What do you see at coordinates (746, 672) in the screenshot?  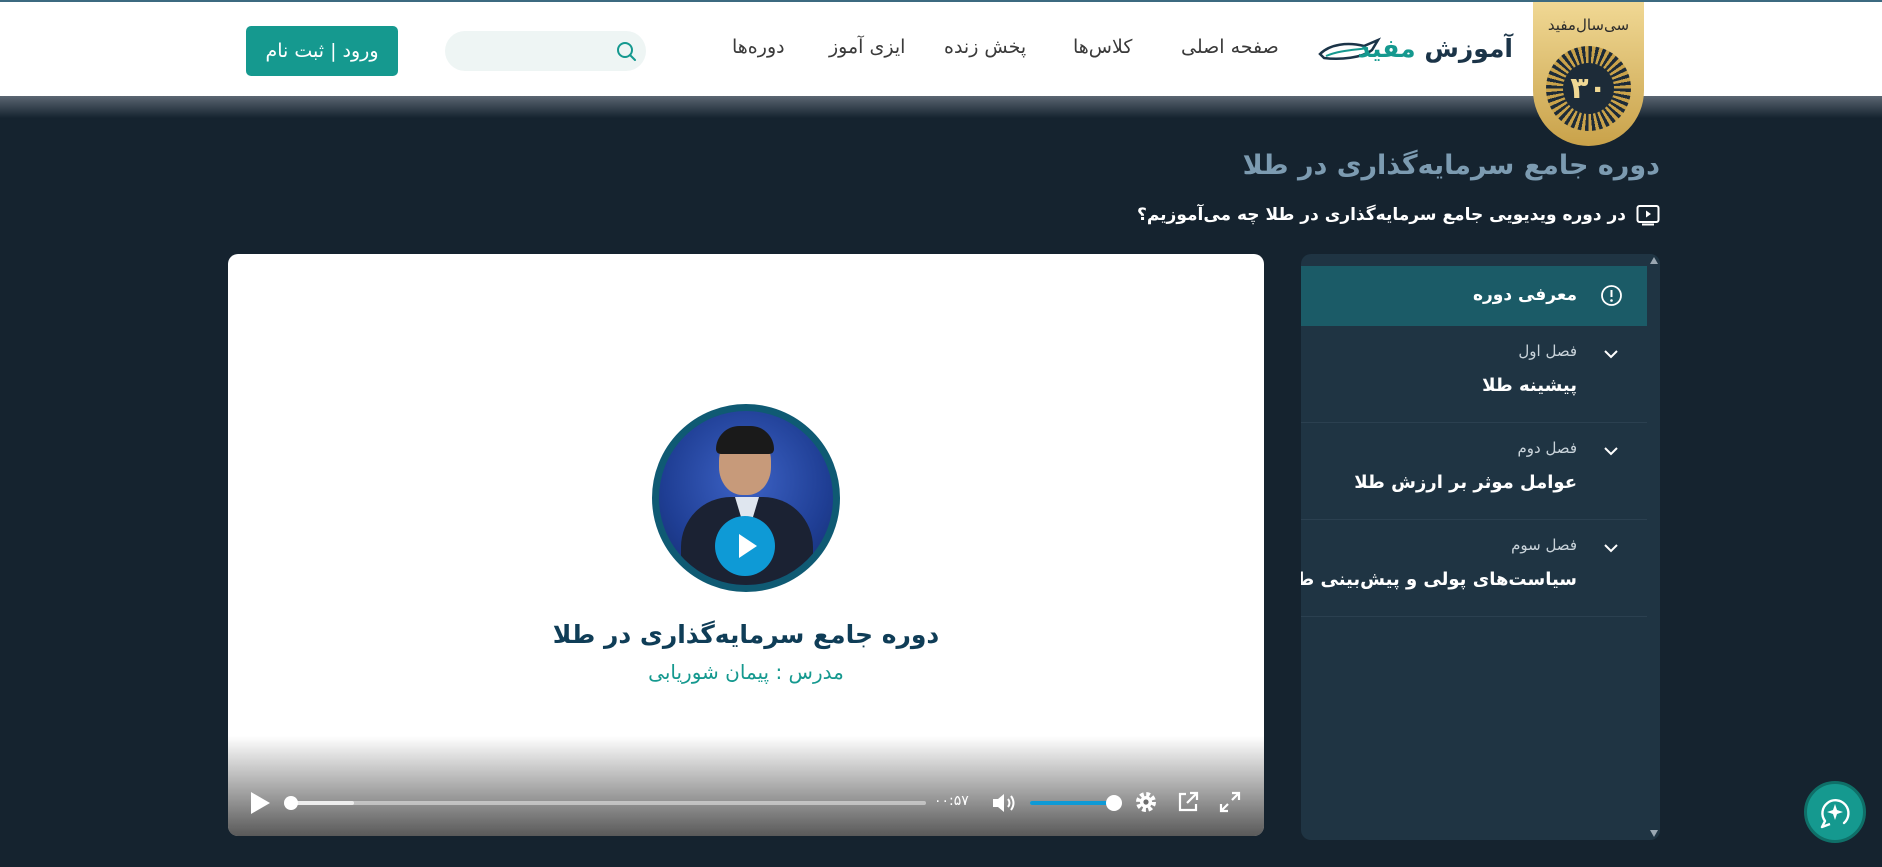 I see `video-teacher: مدرس : پیمان شوریابی` at bounding box center [746, 672].